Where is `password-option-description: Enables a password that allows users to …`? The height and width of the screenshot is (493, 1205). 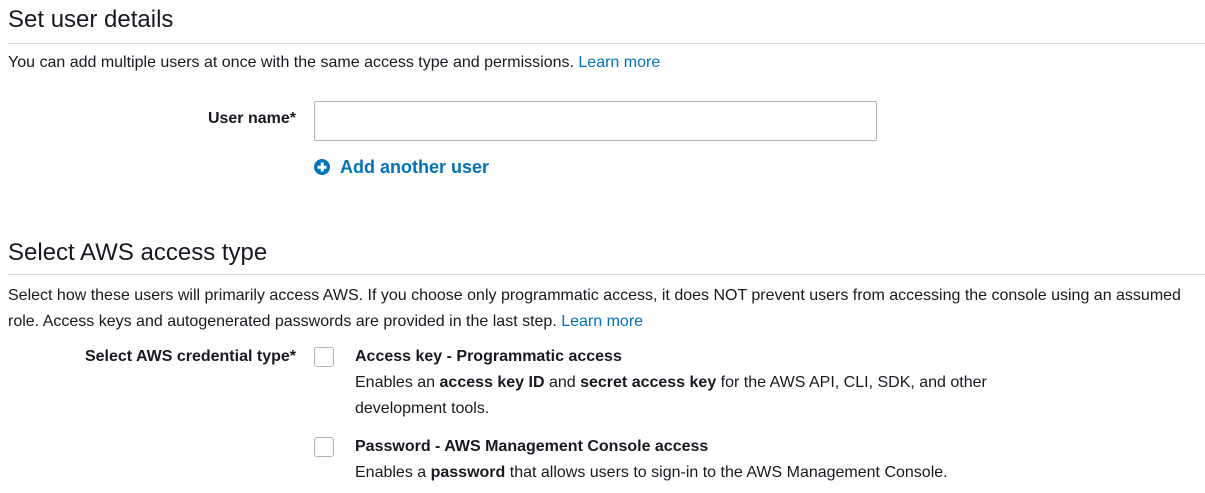
password-option-description: Enables a password that allows users to … is located at coordinates (695, 473).